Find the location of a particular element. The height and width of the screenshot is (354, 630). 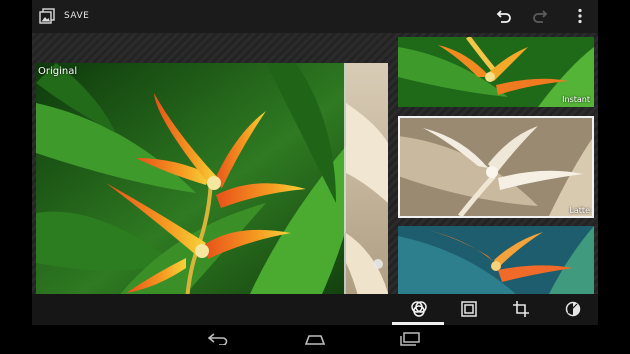

save-button: SAVE is located at coordinates (63, 16).